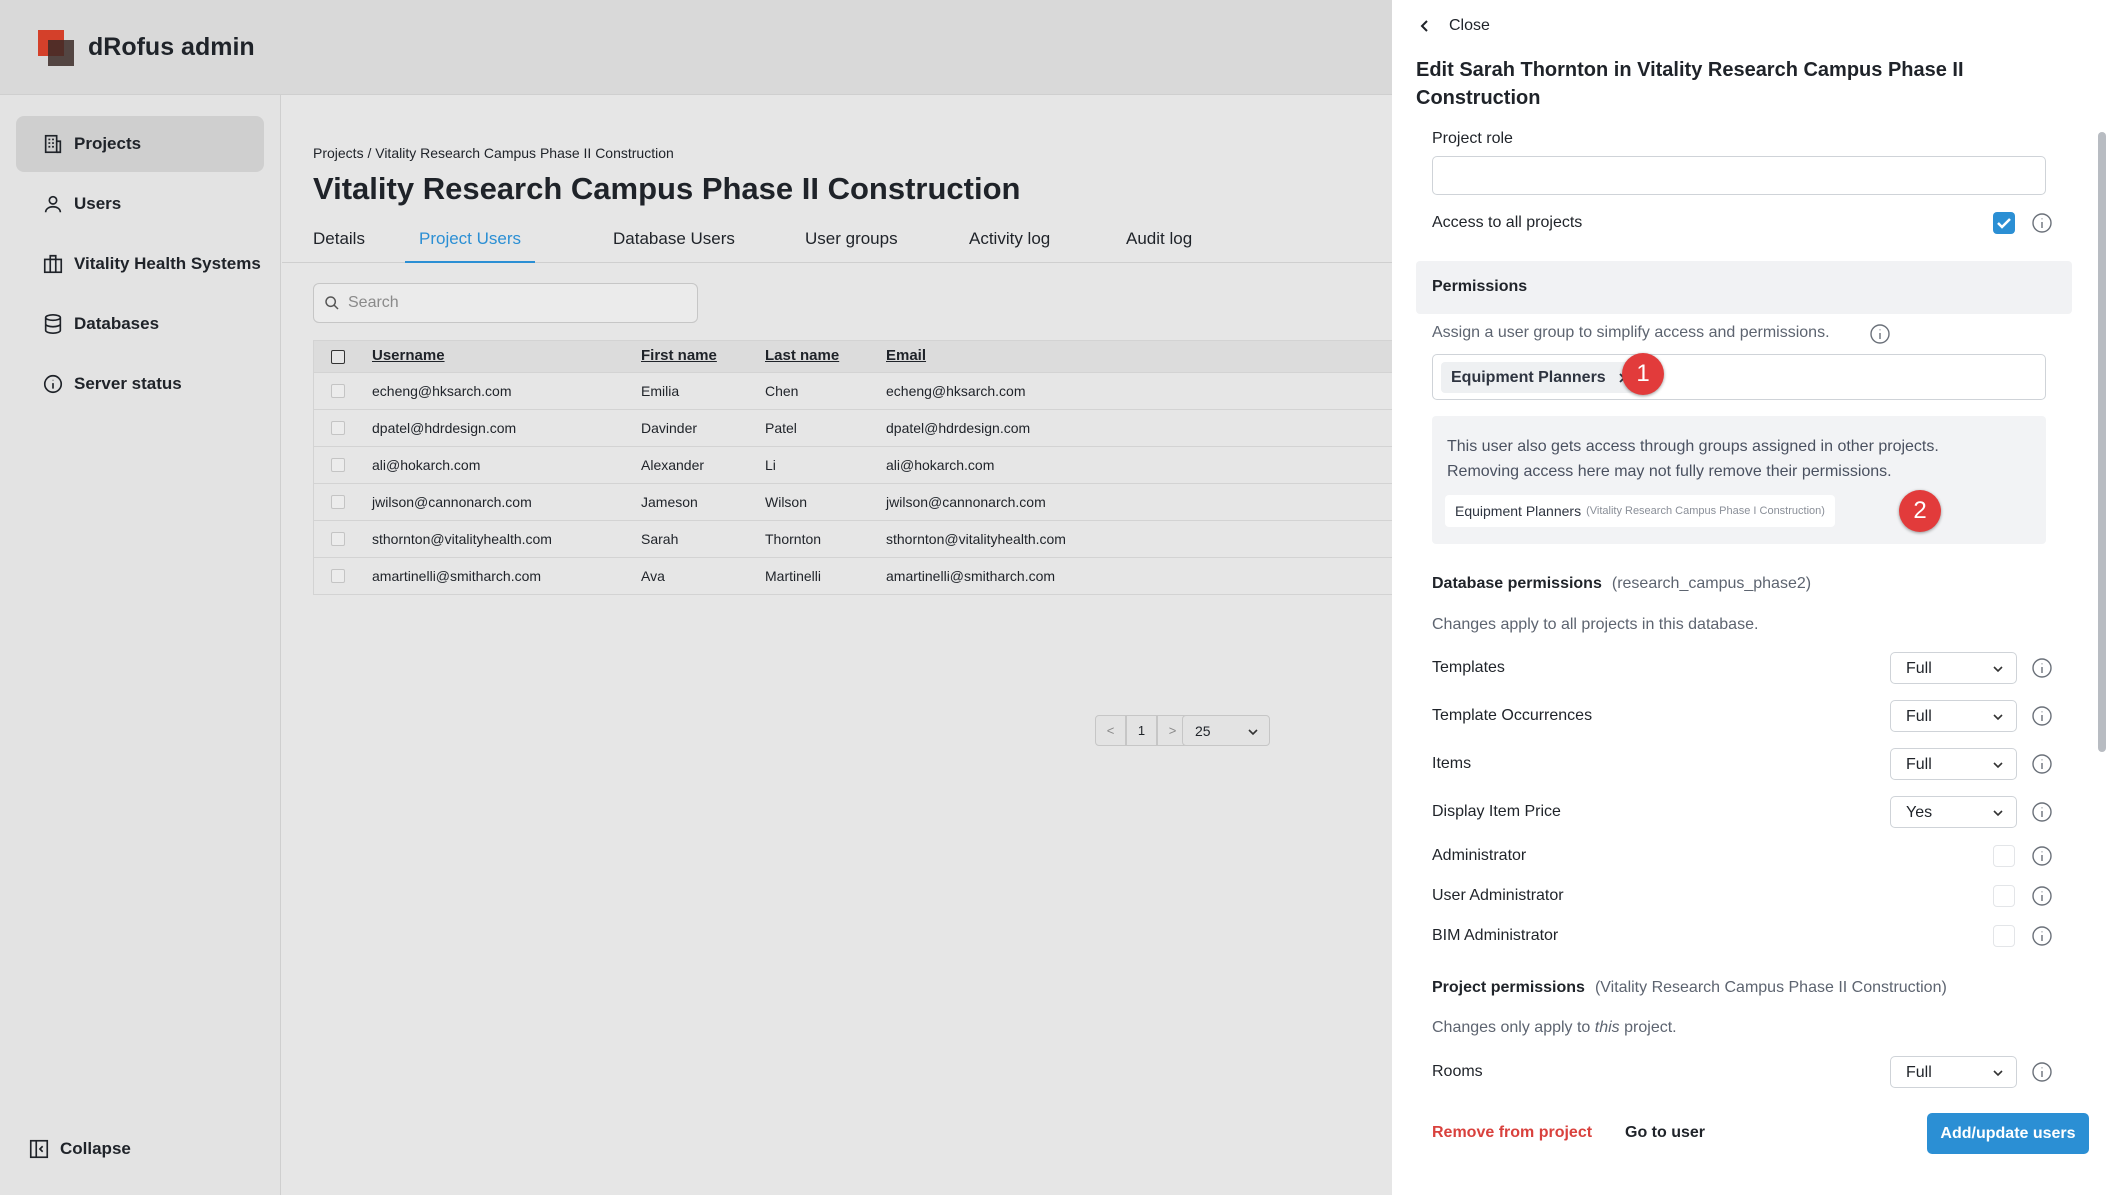 The image size is (2112, 1195). I want to click on group-name: Equipment Planners, so click(1518, 511).